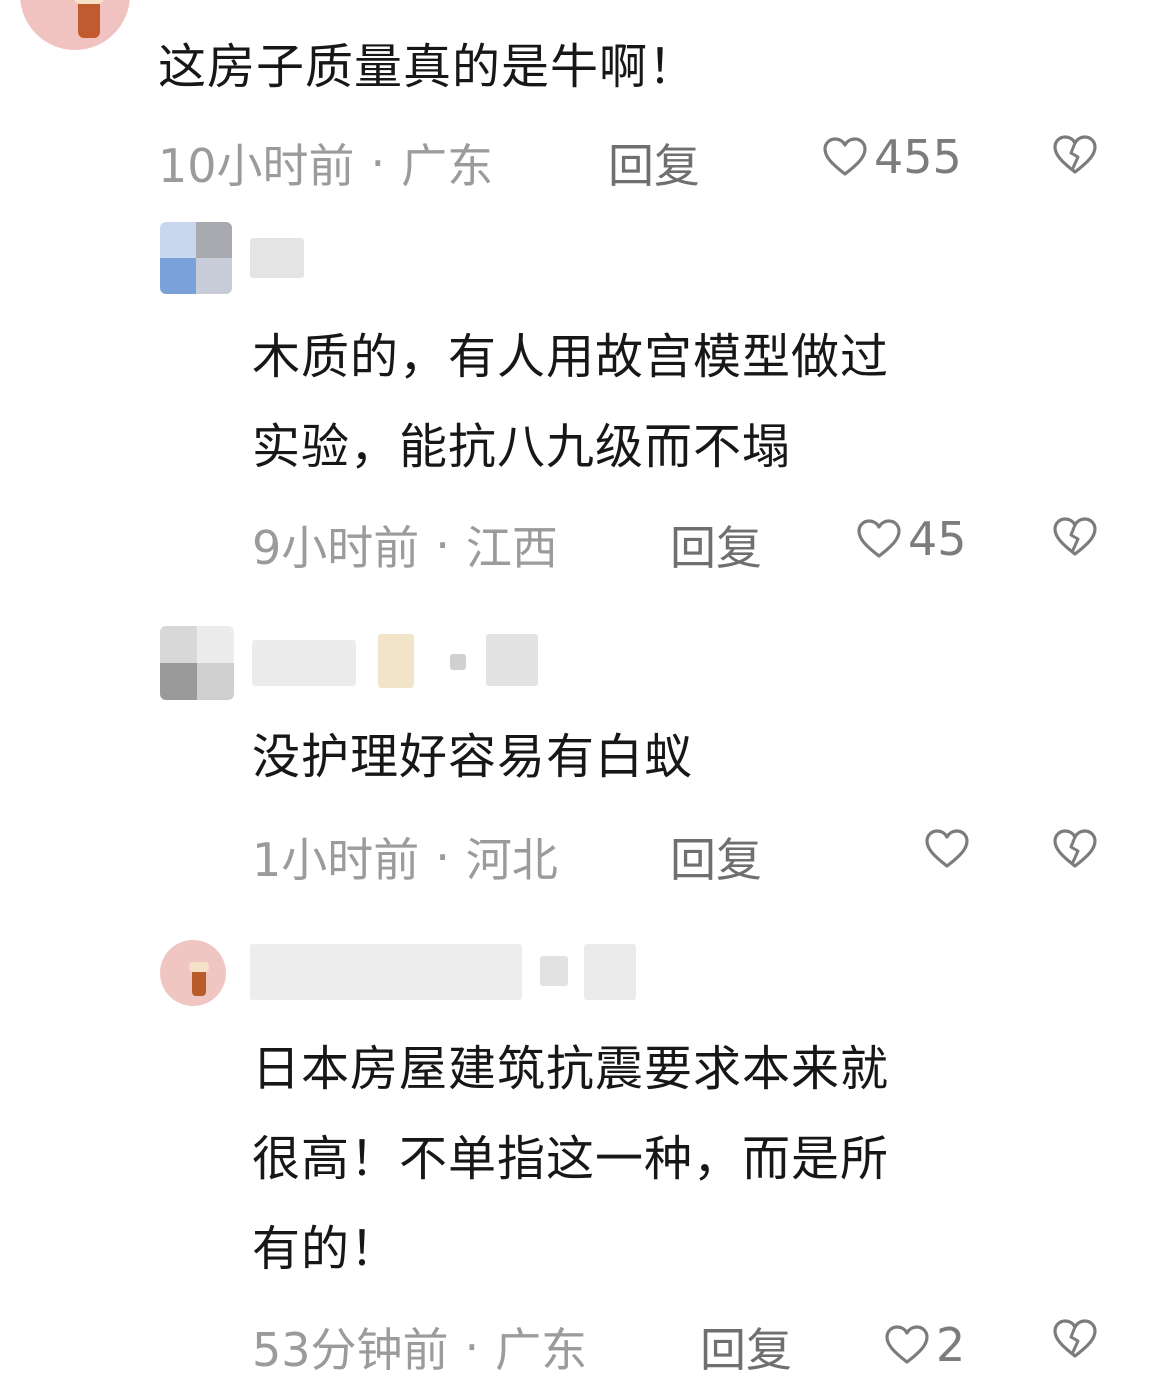 This screenshot has width=1163, height=1380. I want to click on comment-time: 1小时前, so click(336, 860).